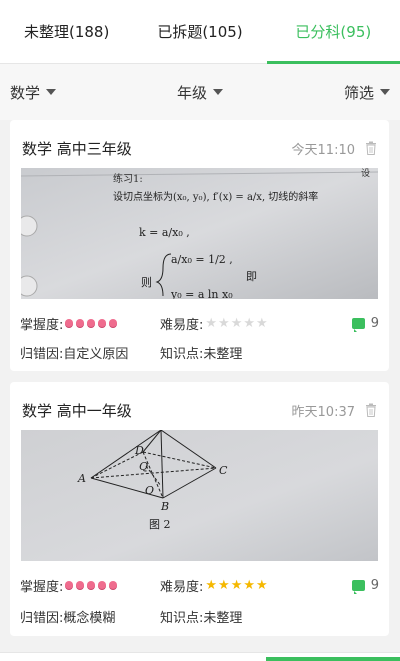 Image resolution: width=400 pixels, height=661 pixels. I want to click on filter-dropdown-label: 筛选, so click(358, 92).